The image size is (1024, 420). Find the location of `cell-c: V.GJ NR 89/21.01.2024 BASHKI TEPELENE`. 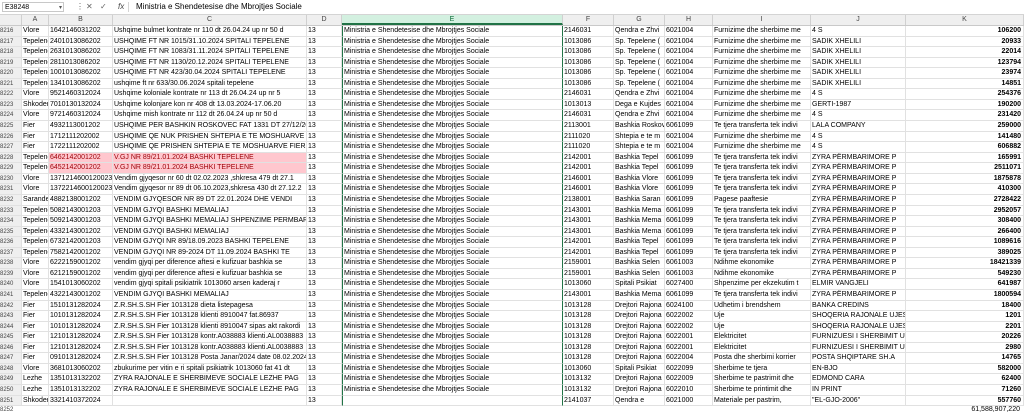

cell-c: V.GJ NR 89/21.01.2024 BASHKI TEPELENE is located at coordinates (210, 168).